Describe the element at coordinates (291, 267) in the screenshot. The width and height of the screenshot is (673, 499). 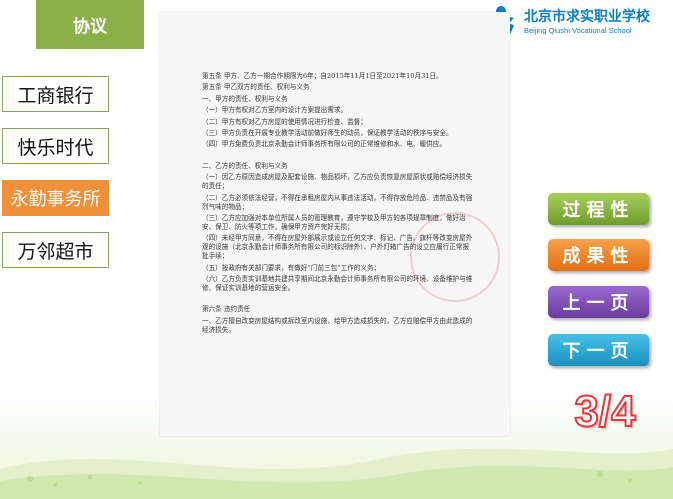
I see `document-line: （五）按政府有关部门要求，有做好“门前三包”工作的义务；` at that location.